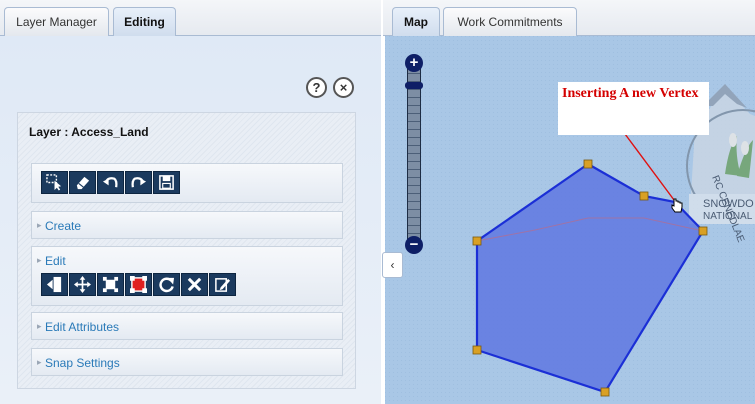  I want to click on split-button, so click(54, 284).